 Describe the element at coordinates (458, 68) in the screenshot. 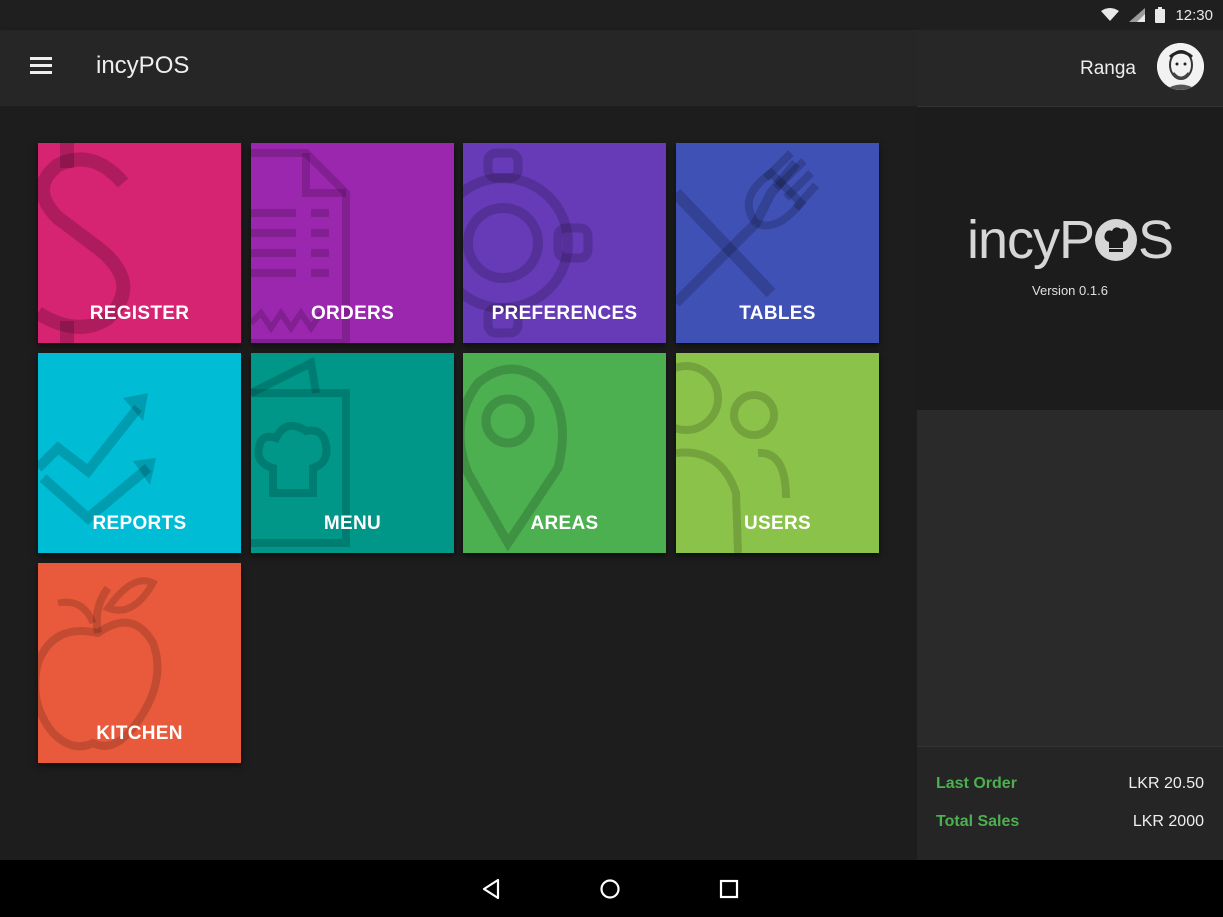

I see `app-bar: incyPOS` at that location.